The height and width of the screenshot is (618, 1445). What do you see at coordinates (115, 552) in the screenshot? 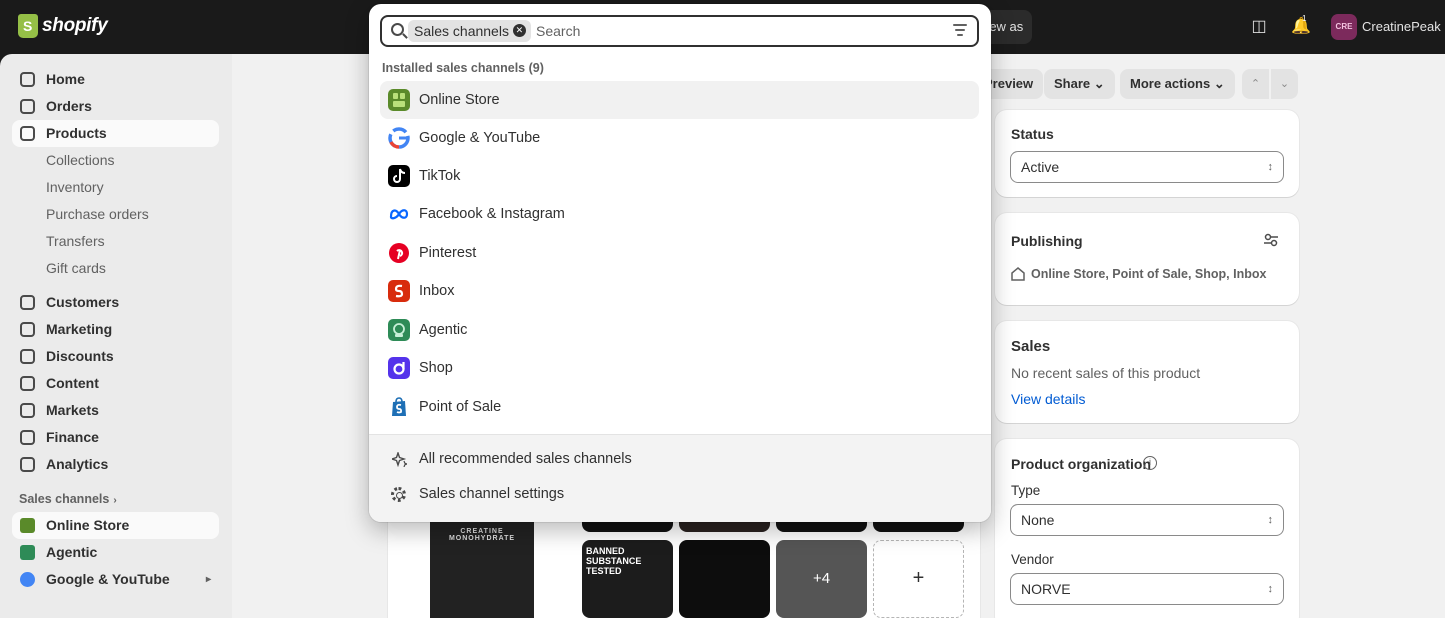
I see `sidebar-channel-agentic: Agentic` at bounding box center [115, 552].